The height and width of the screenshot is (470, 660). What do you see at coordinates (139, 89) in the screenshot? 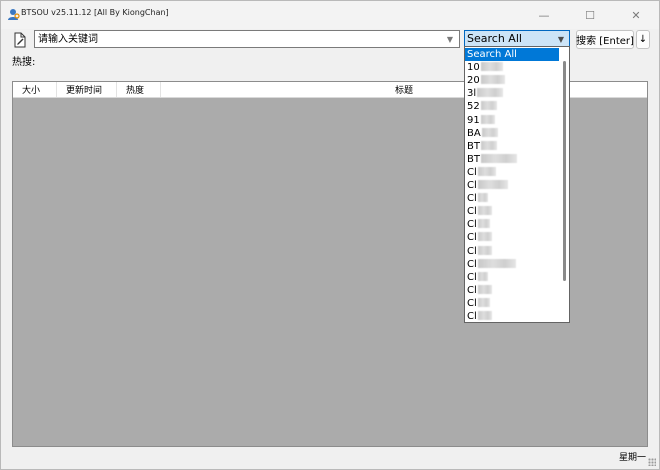
I see `column-header-popularity: 热度` at bounding box center [139, 89].